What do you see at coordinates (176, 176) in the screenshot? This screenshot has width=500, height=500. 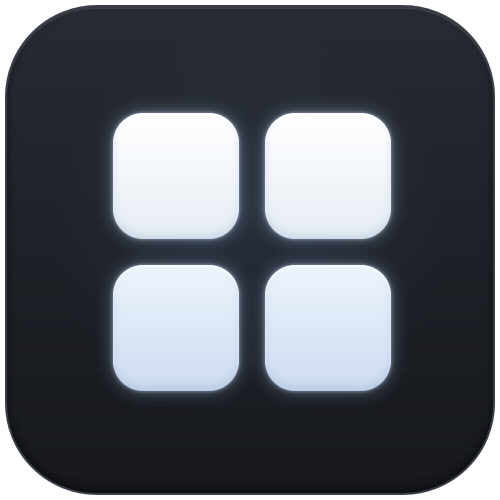 I see `grid-tile-top-left` at bounding box center [176, 176].